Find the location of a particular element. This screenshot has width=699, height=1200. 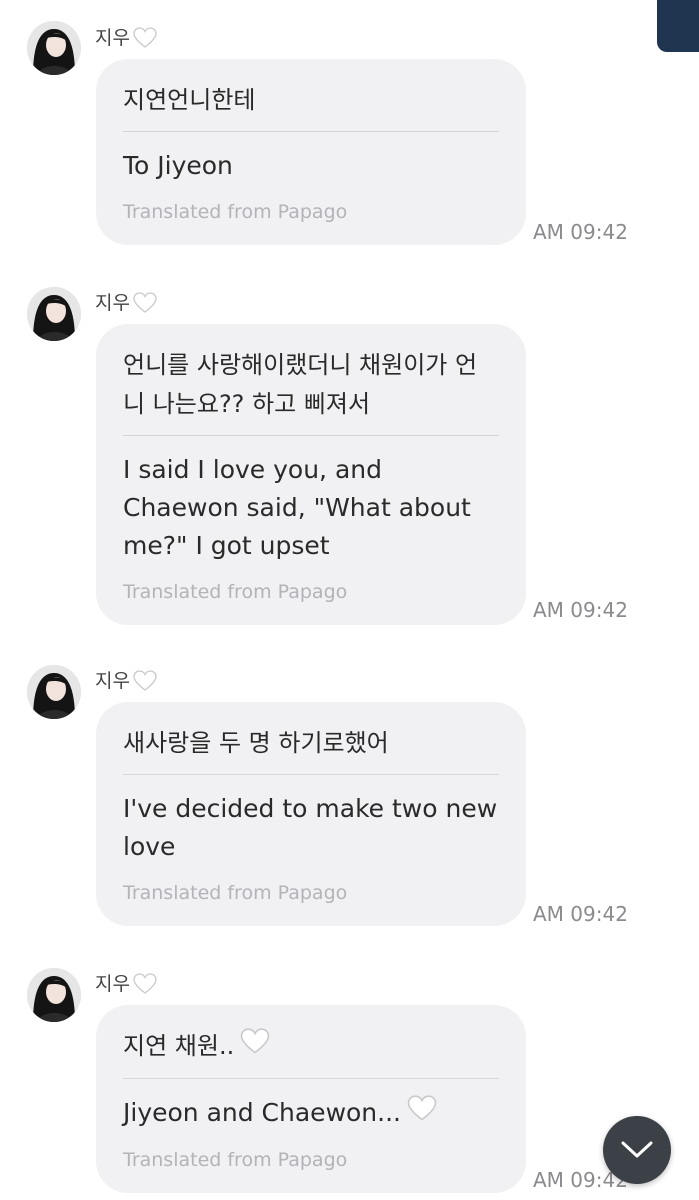

chevron-down-icon is located at coordinates (637, 1149).